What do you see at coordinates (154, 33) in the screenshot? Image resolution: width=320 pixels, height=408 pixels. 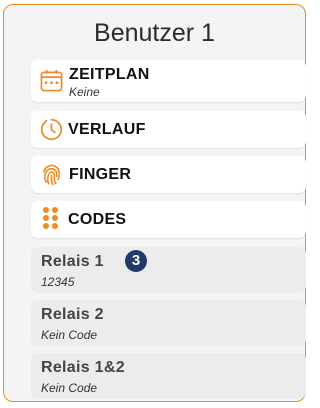 I see `page-title: Benutzer 1` at bounding box center [154, 33].